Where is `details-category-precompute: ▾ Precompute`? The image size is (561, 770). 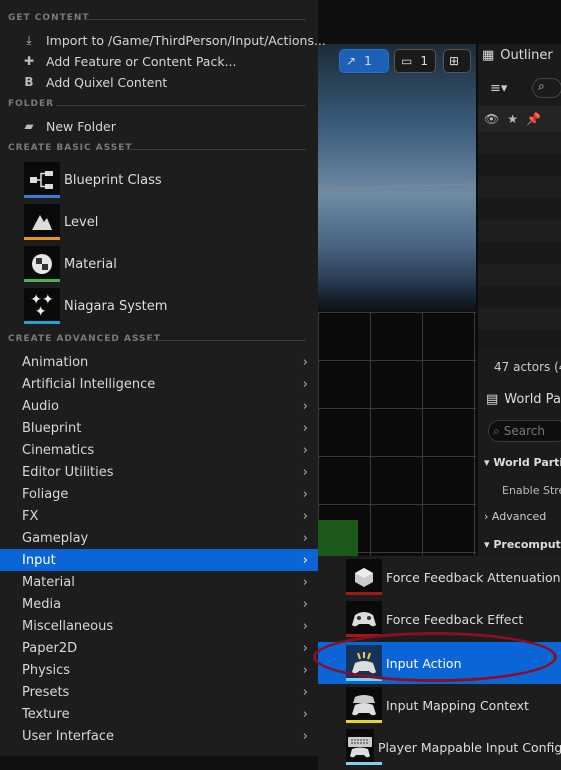
details-category-precompute: ▾ Precompute is located at coordinates (522, 544).